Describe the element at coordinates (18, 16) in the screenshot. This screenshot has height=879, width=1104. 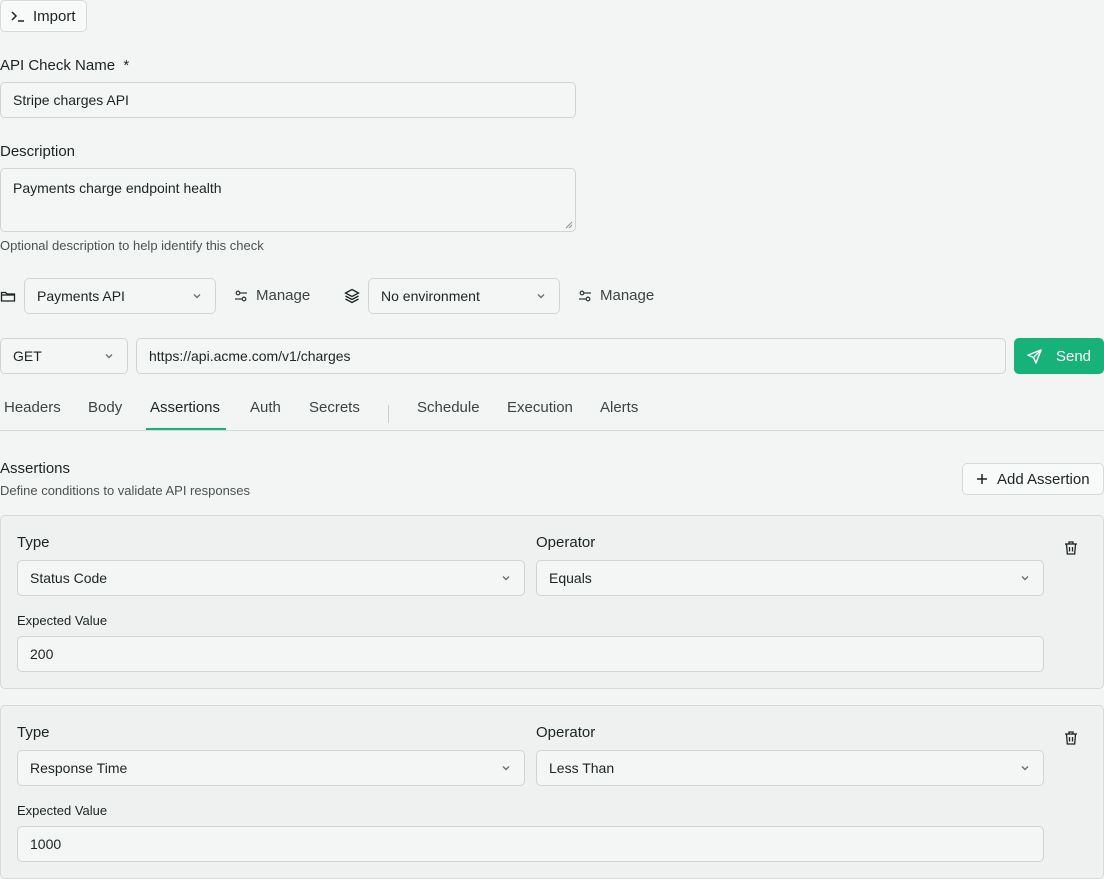
I see `terminal-icon` at that location.